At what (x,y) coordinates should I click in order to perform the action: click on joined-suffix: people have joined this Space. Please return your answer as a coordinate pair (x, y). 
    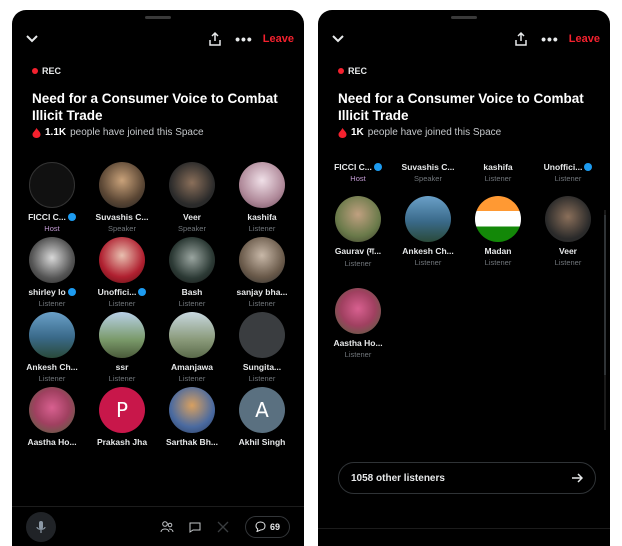
    Looking at the image, I should click on (137, 132).